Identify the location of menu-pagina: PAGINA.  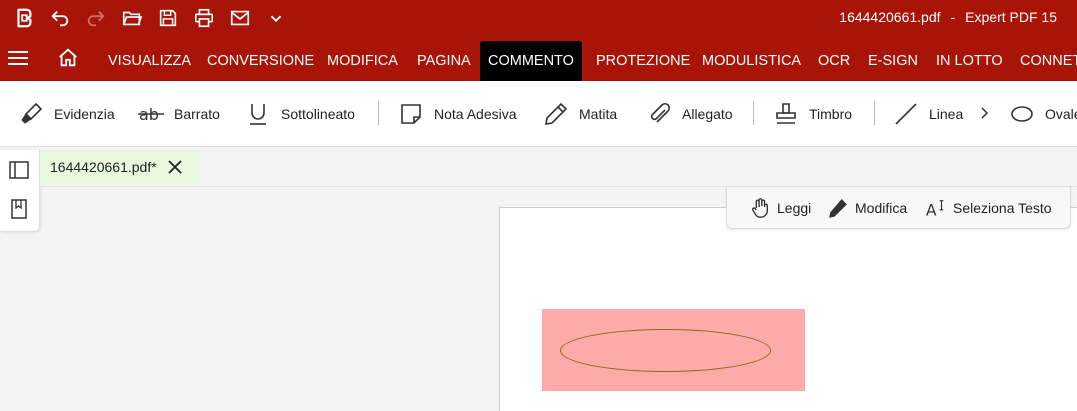
(444, 58).